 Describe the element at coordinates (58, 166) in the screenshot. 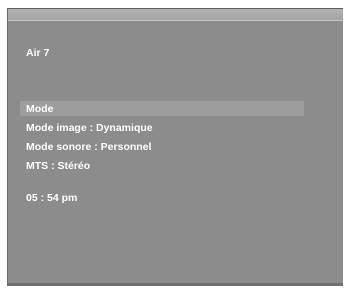

I see `mts-item: MTS : Stéréo` at that location.